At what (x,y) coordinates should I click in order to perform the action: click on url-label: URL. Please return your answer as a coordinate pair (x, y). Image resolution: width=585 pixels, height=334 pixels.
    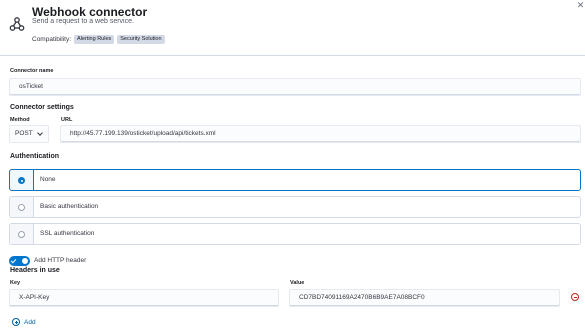
    Looking at the image, I should click on (67, 120).